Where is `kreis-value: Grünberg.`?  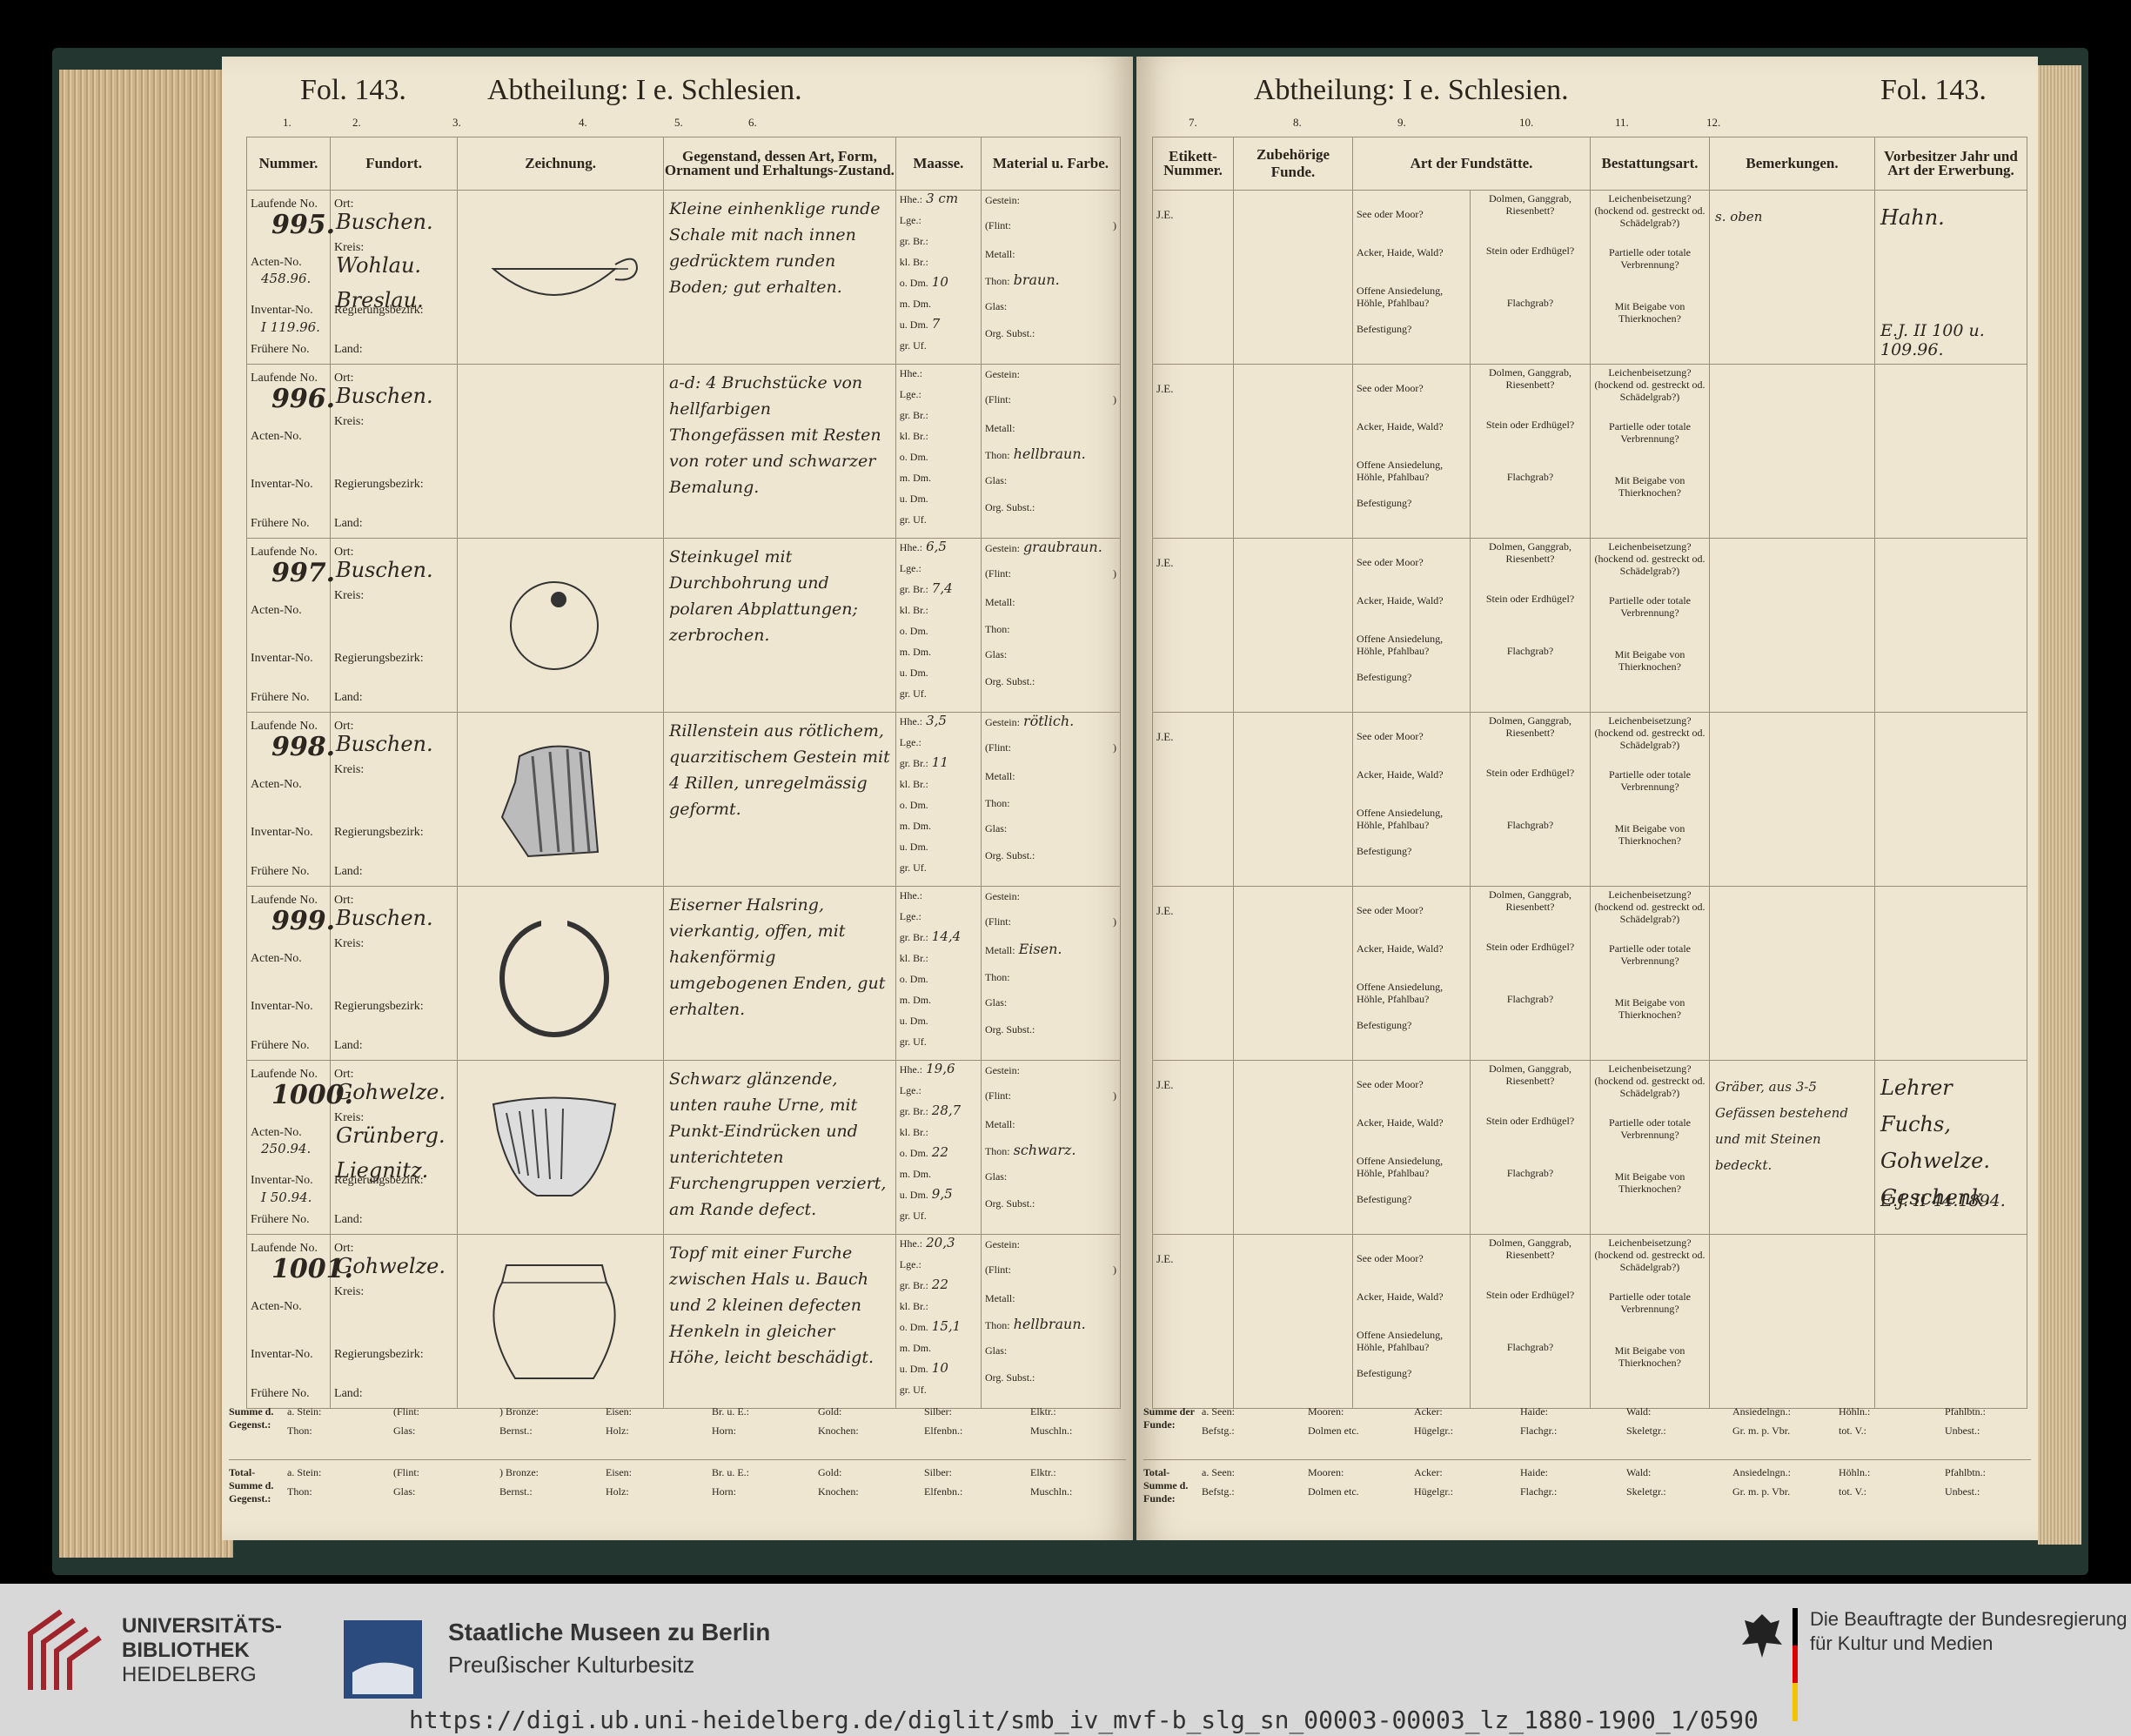
kreis-value: Grünberg. is located at coordinates (391, 1135).